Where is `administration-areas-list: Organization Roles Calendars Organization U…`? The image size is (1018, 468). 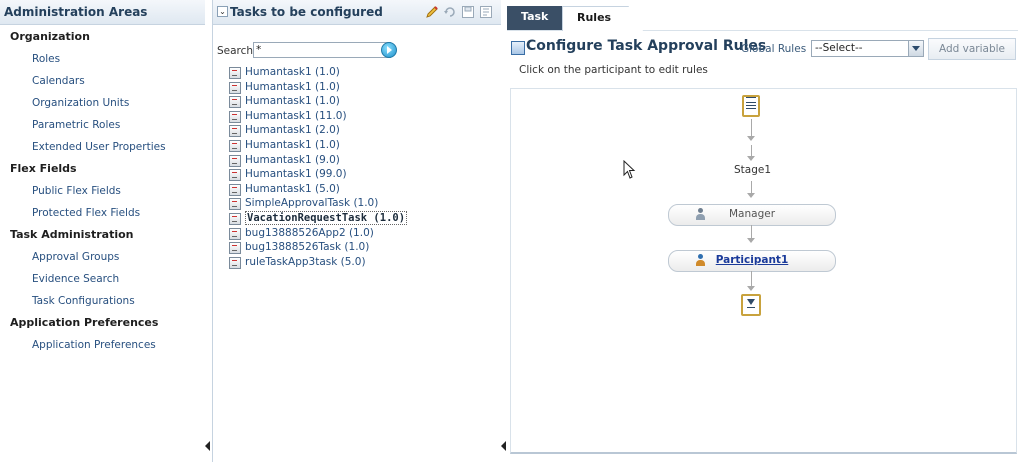 administration-areas-list: Organization Roles Calendars Organization U… is located at coordinates (102, 190).